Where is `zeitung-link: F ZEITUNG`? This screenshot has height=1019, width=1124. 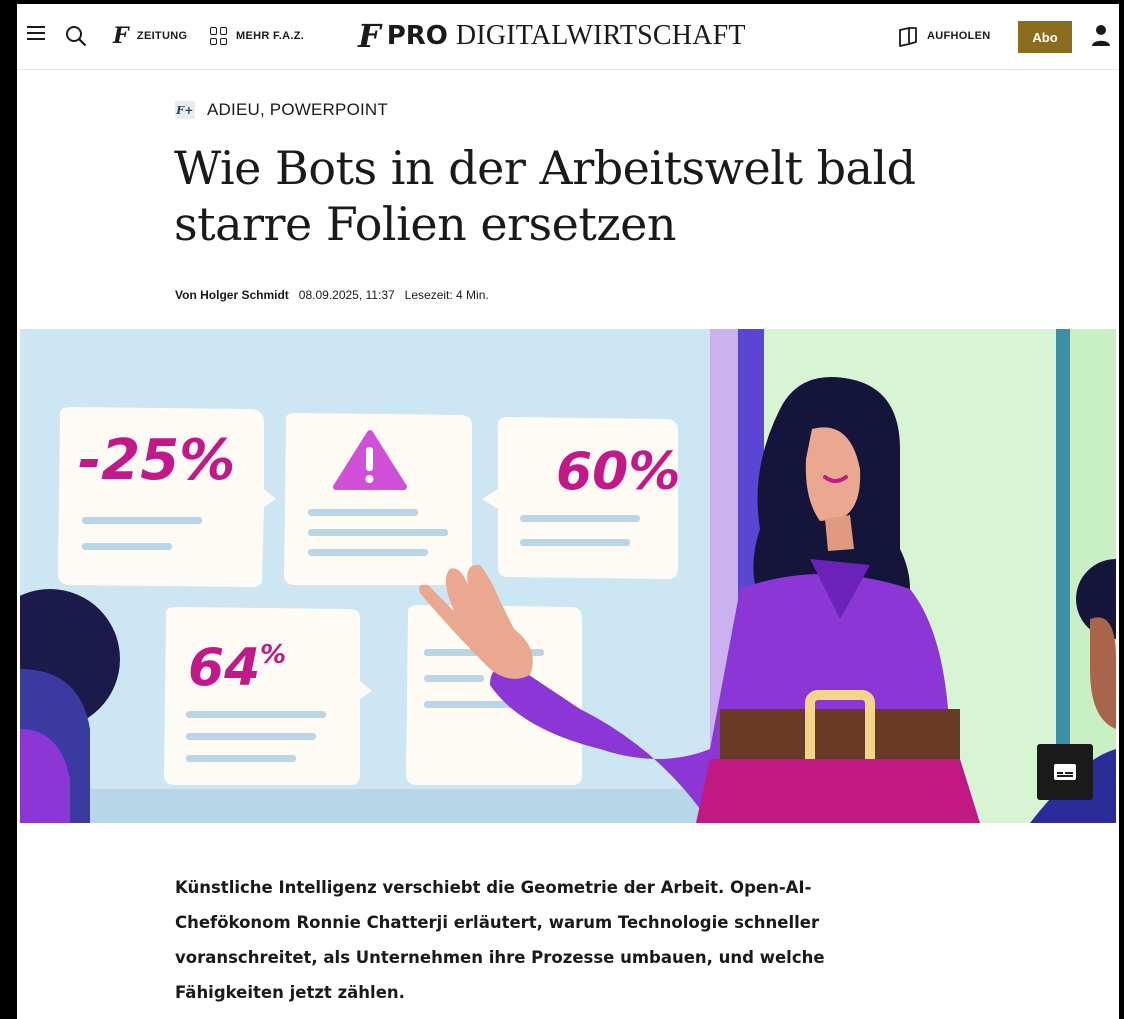 zeitung-link: F ZEITUNG is located at coordinates (150, 36).